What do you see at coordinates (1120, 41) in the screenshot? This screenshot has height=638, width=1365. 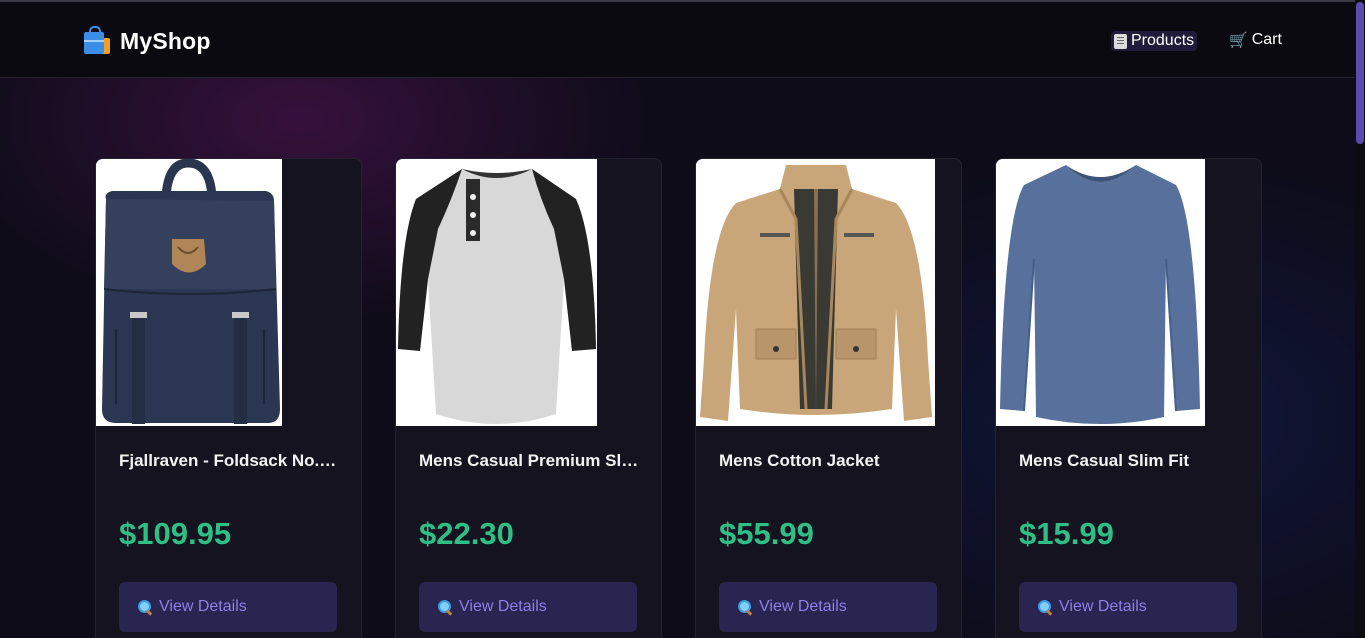 I see `receipt-icon` at bounding box center [1120, 41].